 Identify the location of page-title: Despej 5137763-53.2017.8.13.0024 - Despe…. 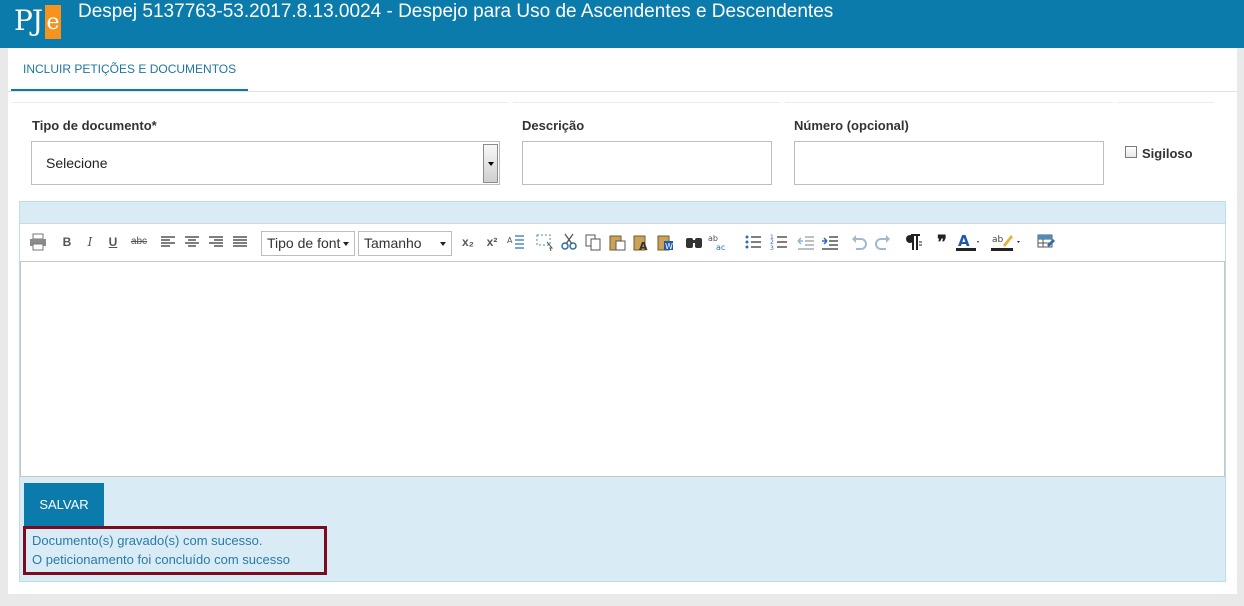
(456, 11).